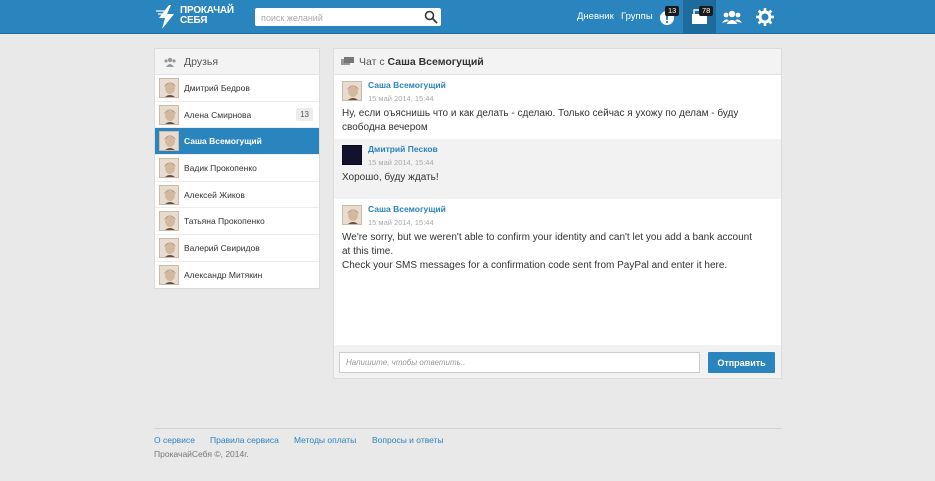 The width and height of the screenshot is (935, 481). I want to click on lightning-icon, so click(165, 17).